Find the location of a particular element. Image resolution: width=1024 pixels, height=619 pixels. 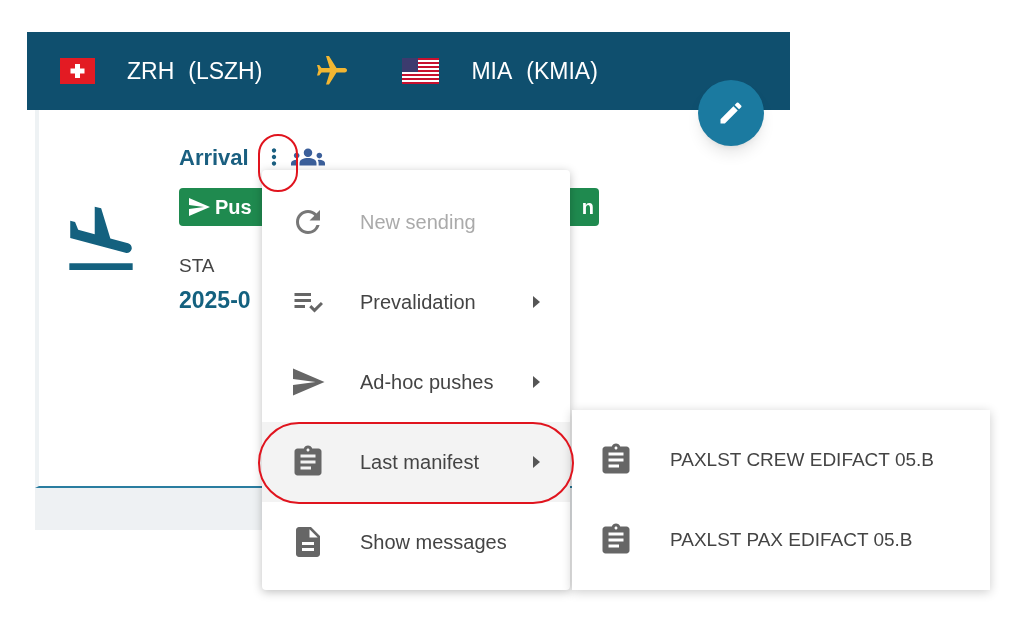

menu-item-label: Show messages is located at coordinates (433, 542).